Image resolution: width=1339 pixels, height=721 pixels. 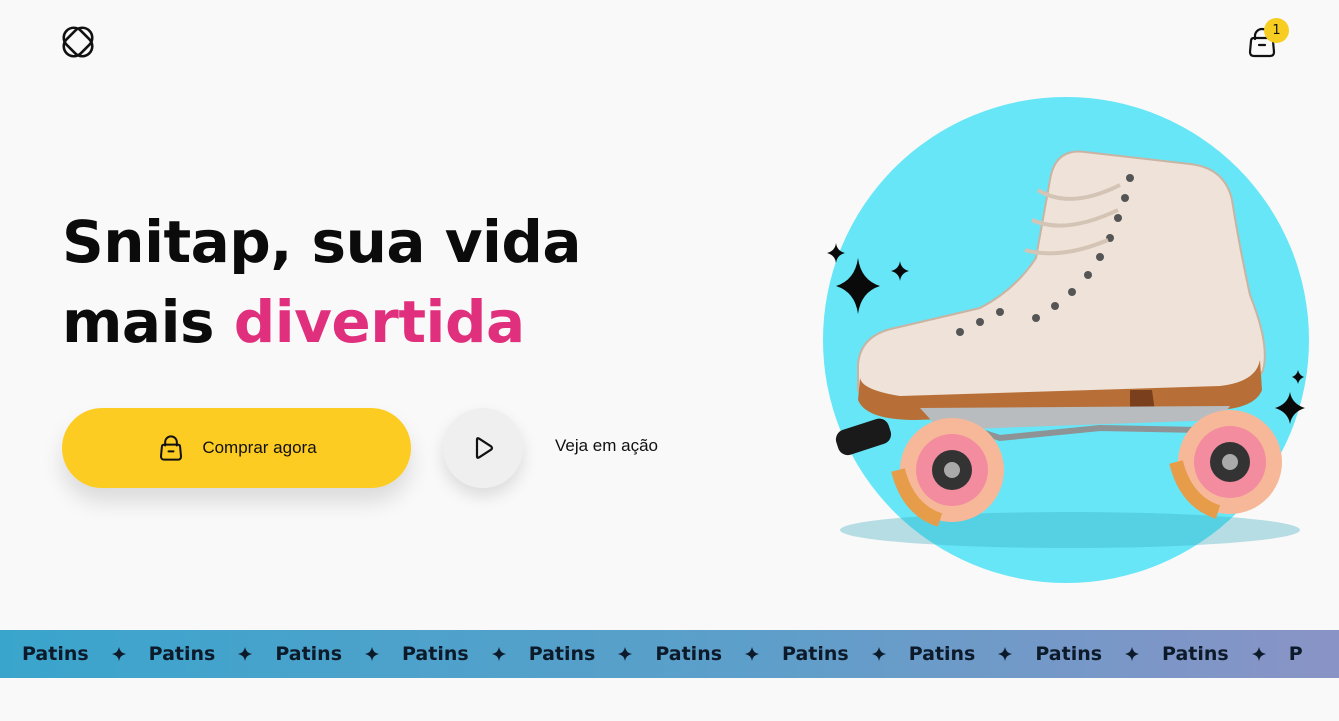 I want to click on site-header: 1, so click(x=669, y=45).